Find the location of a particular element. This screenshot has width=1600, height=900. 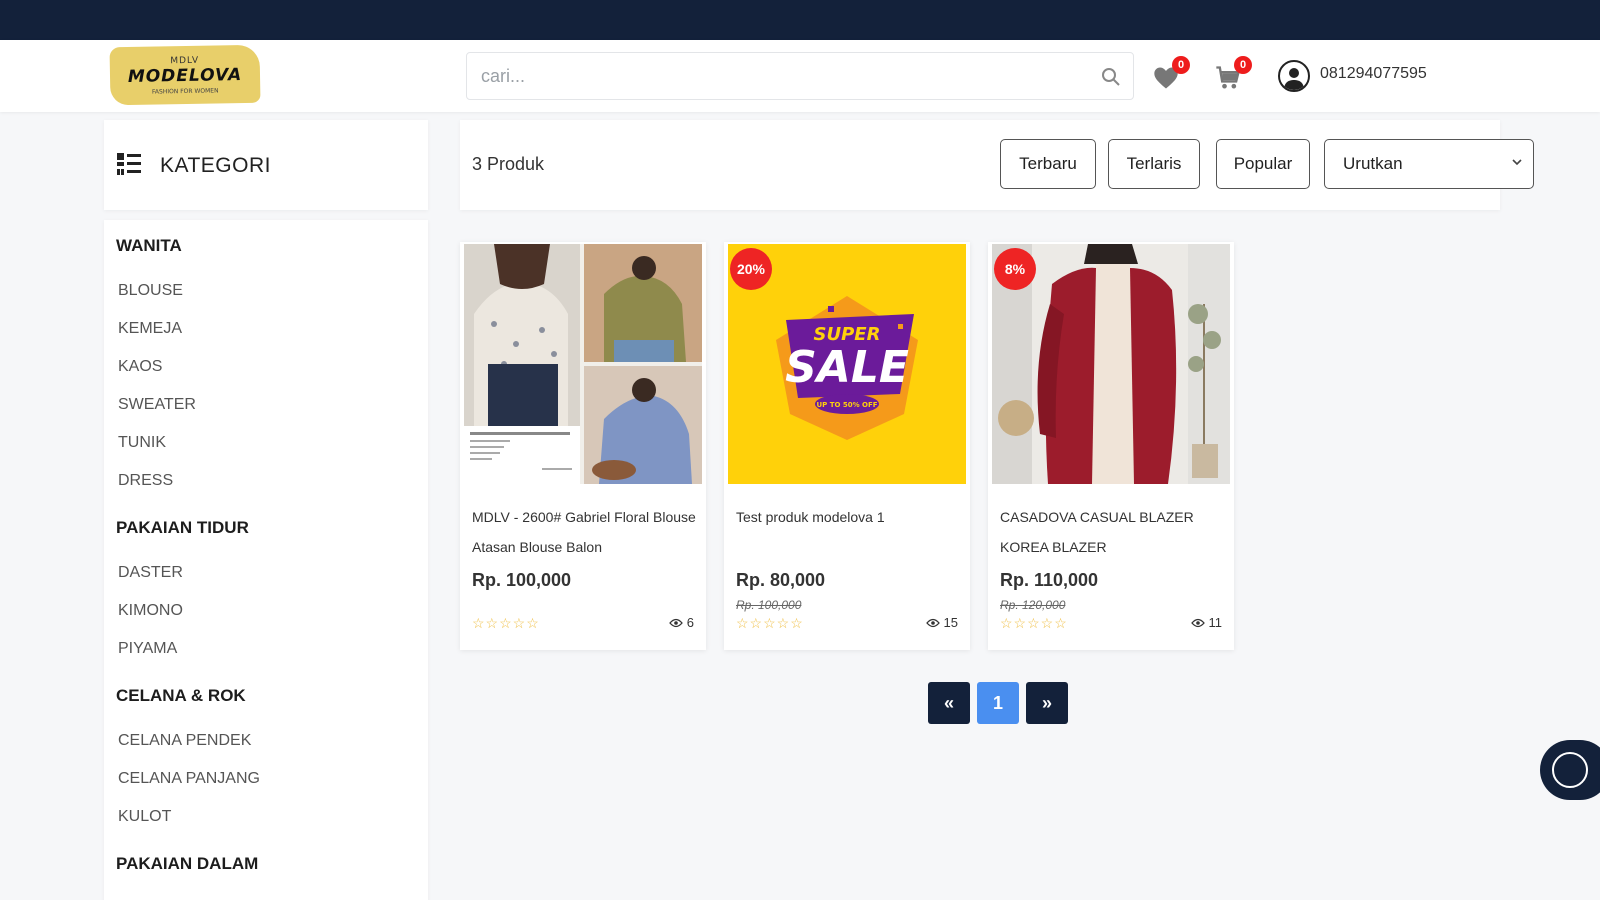

category-header: KATEGORI is located at coordinates (266, 165).